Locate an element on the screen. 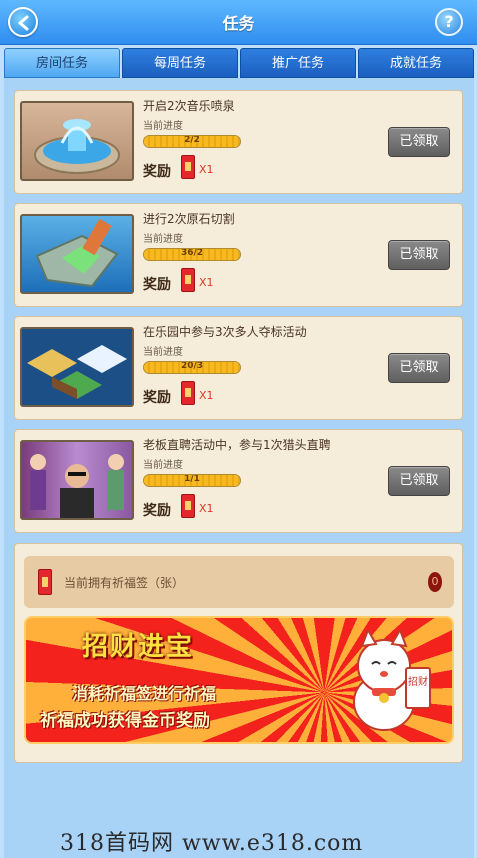  task-title: 开启2次音乐喷泉 is located at coordinates (189, 106).